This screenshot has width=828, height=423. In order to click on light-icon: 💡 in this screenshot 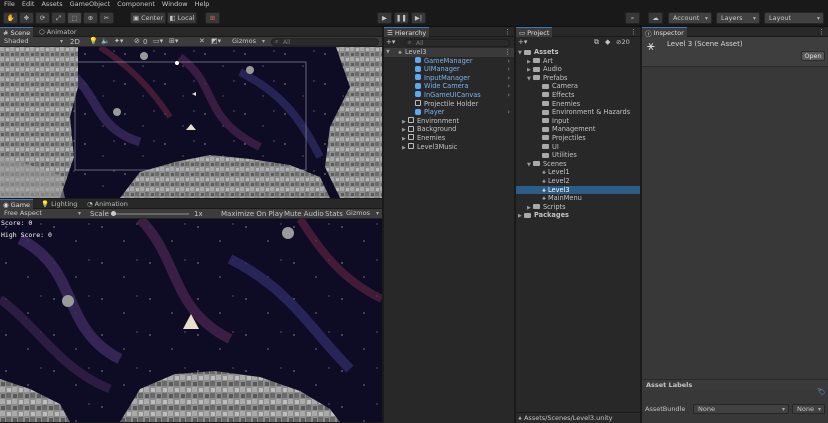, I will do `click(93, 41)`.